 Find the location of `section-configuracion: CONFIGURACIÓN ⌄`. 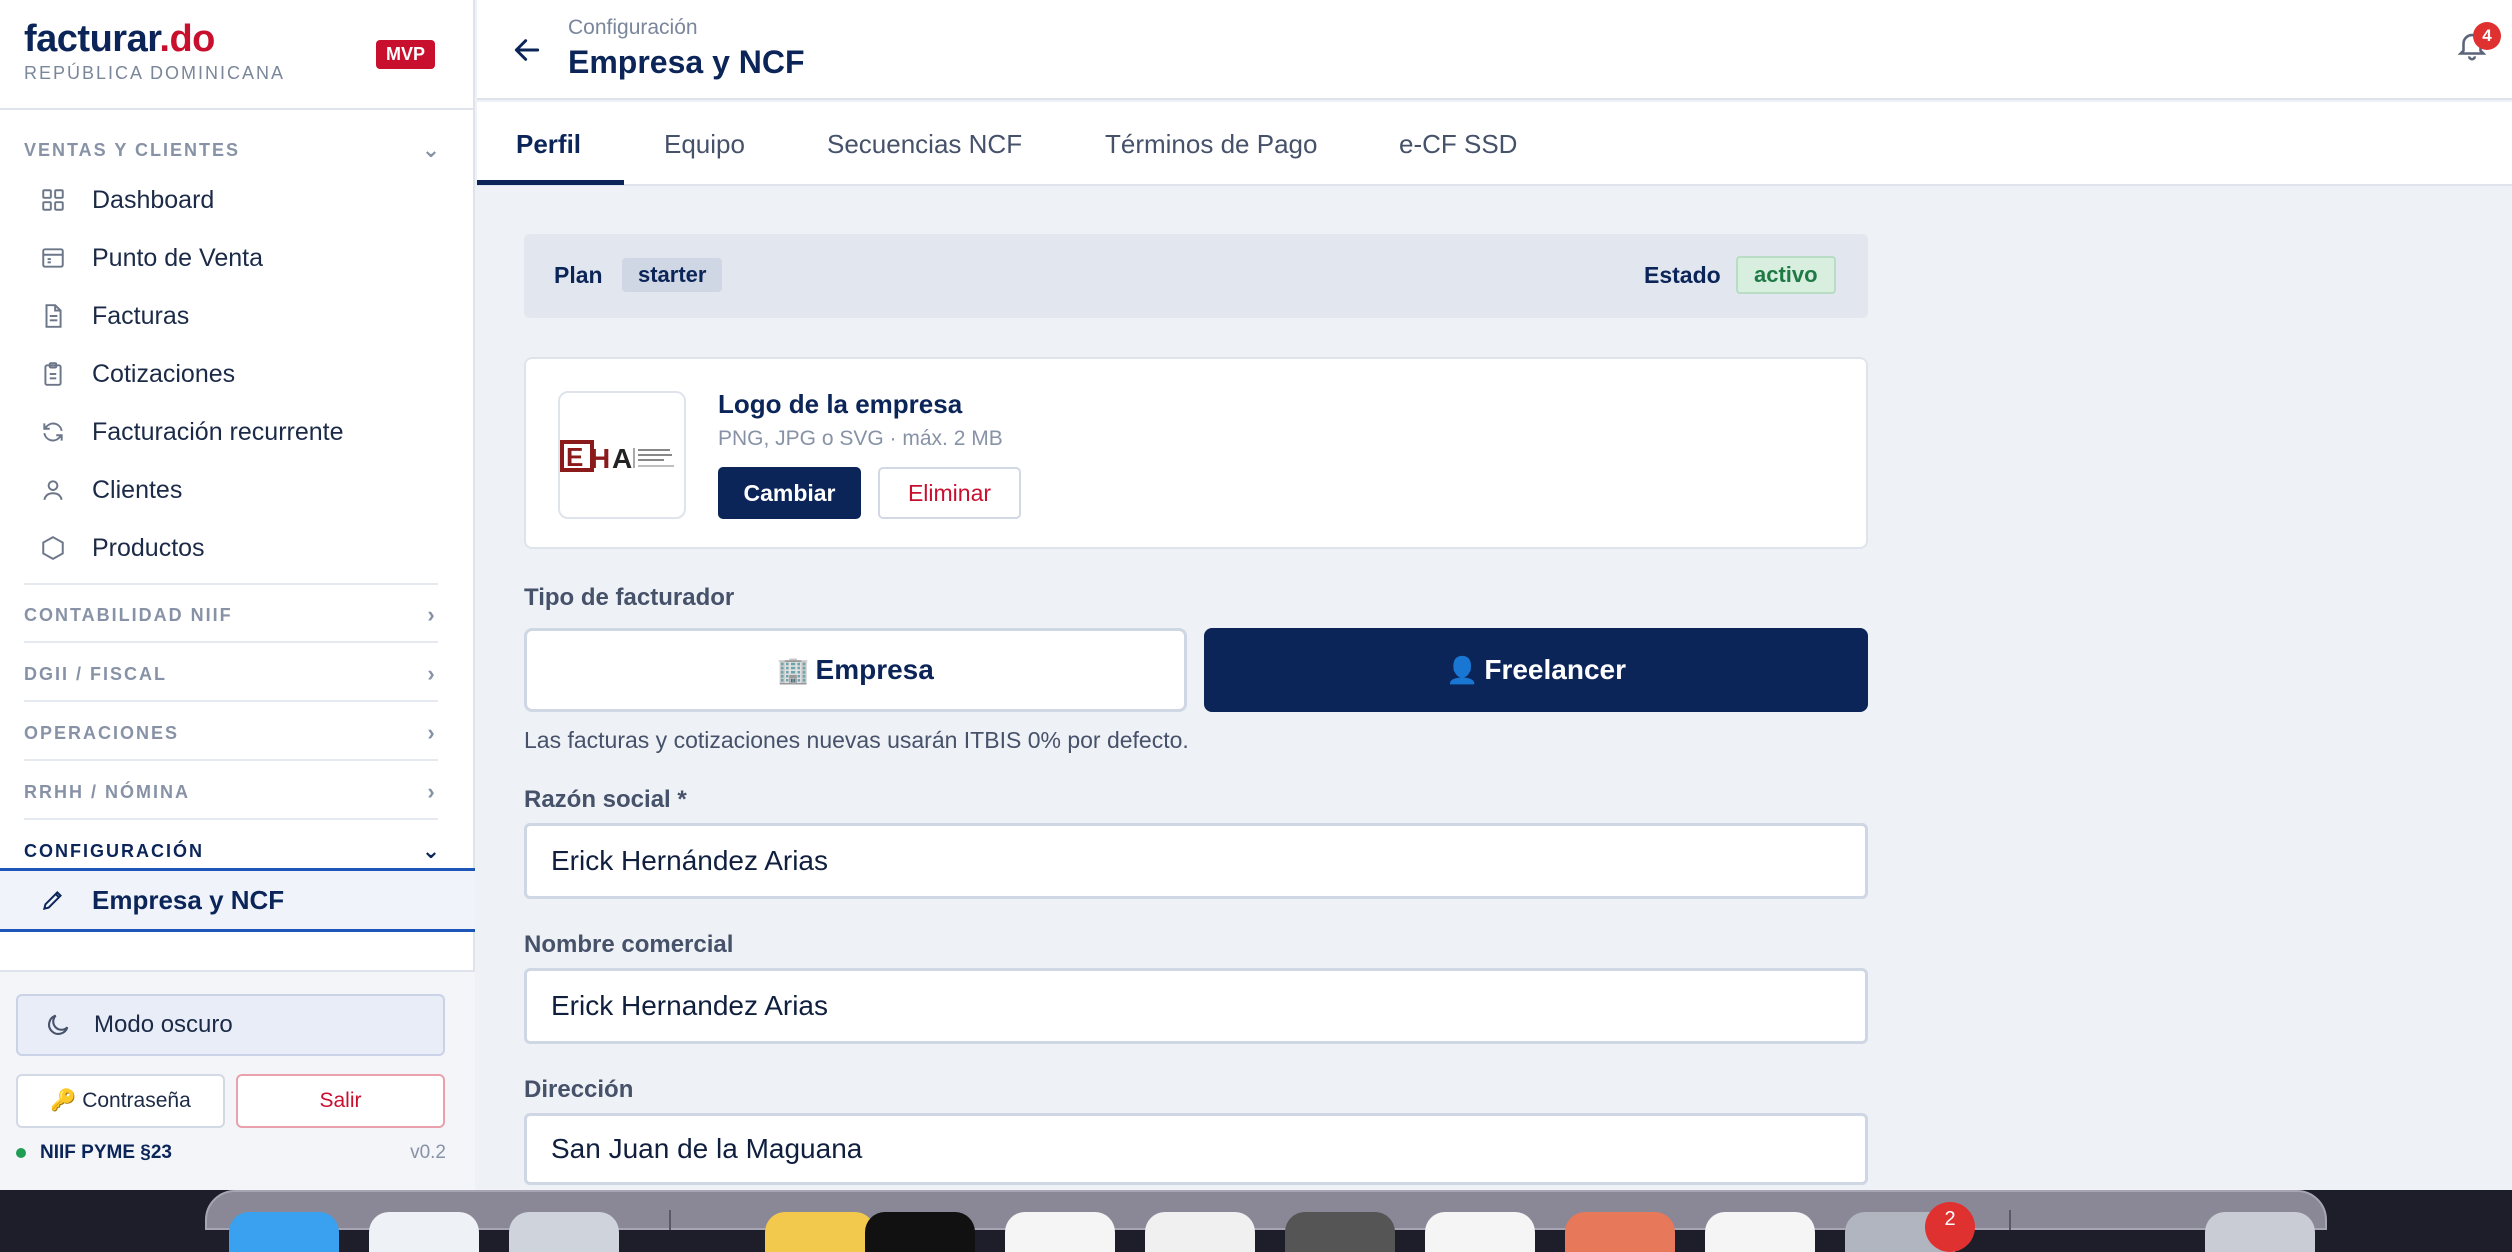

section-configuracion: CONFIGURACIÓN ⌄ is located at coordinates (234, 851).